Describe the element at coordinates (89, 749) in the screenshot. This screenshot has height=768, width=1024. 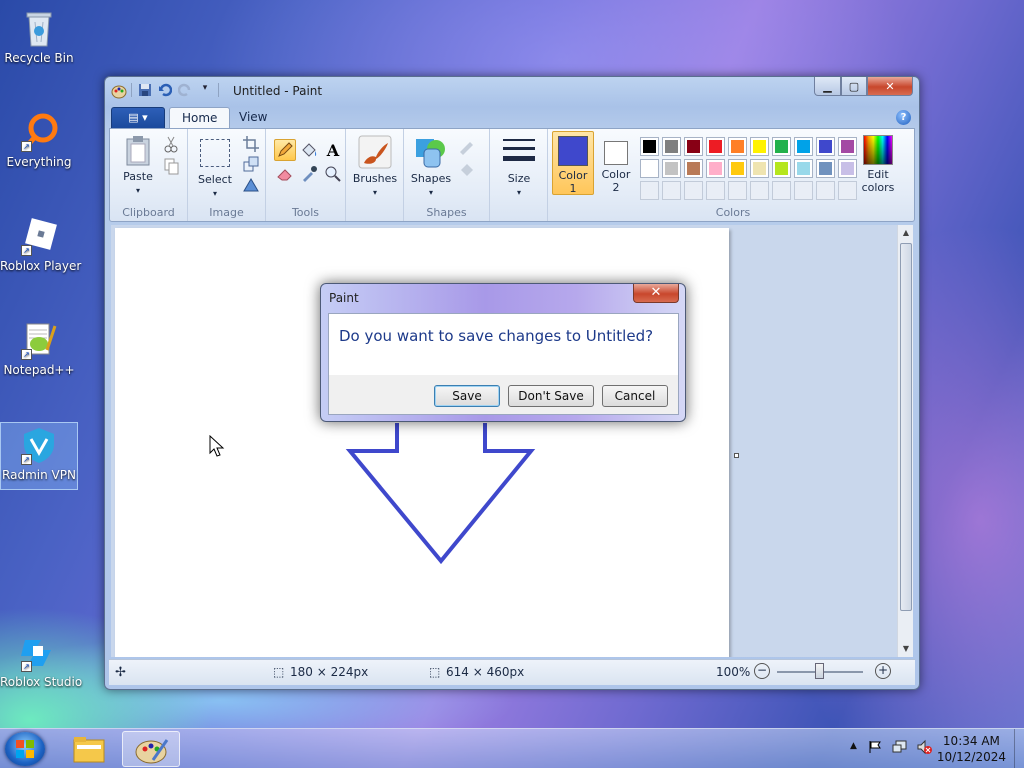
I see `taskbar-explorer` at that location.